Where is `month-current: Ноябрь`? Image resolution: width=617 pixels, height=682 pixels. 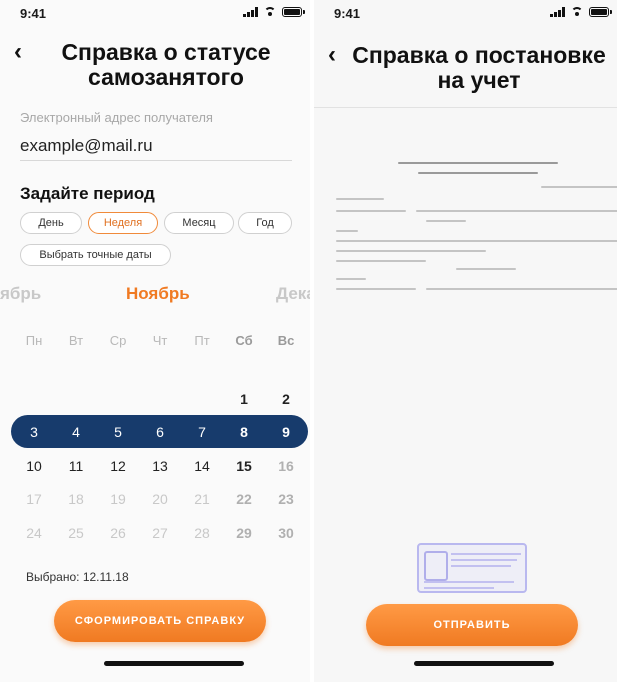 month-current: Ноябрь is located at coordinates (158, 293).